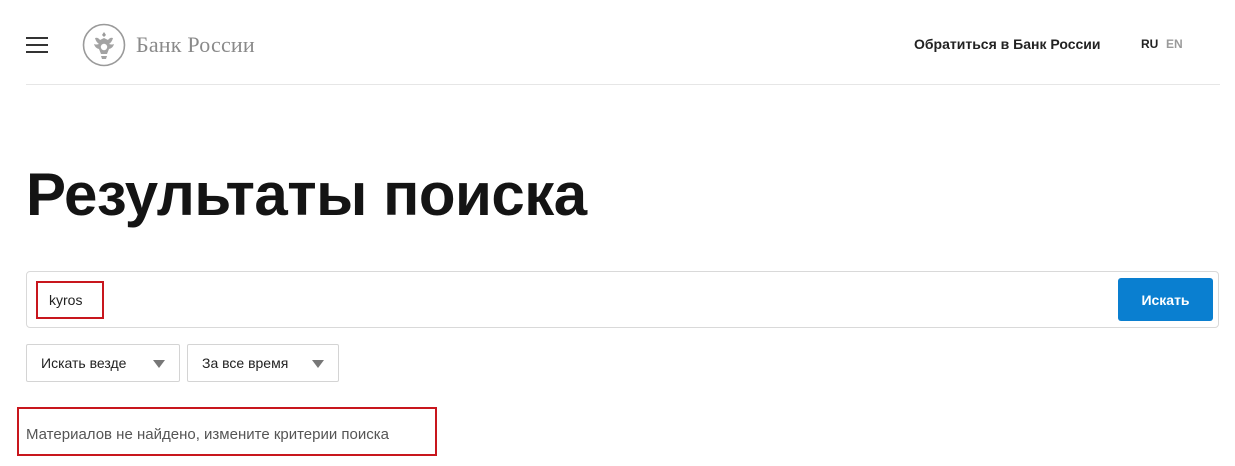 Image resolution: width=1235 pixels, height=466 pixels. I want to click on period-filter-select: За все время, so click(263, 363).